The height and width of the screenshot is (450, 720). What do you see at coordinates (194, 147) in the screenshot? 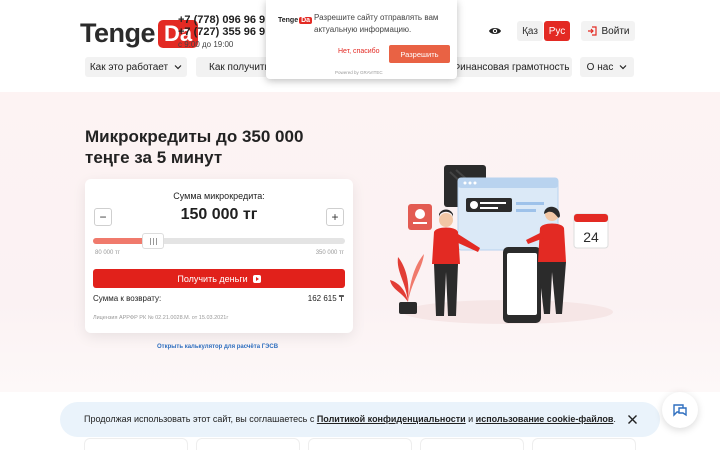
I see `hero-title: Микрокредиты до 350 000 теңге за 5 минут` at bounding box center [194, 147].